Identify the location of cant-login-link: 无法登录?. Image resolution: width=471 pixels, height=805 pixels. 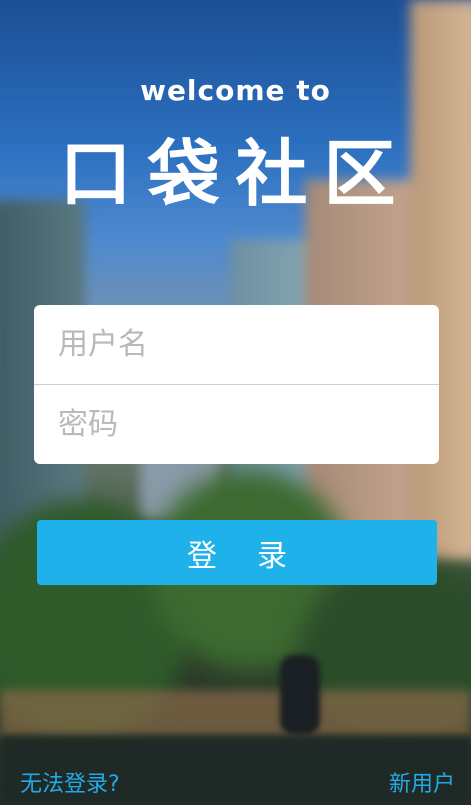
(70, 782).